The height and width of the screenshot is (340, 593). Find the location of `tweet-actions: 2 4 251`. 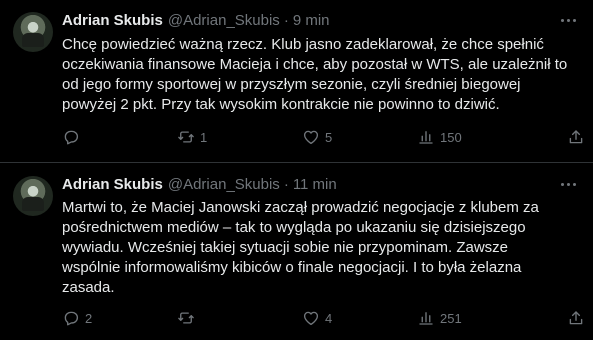

tweet-actions: 2 4 251 is located at coordinates (323, 318).